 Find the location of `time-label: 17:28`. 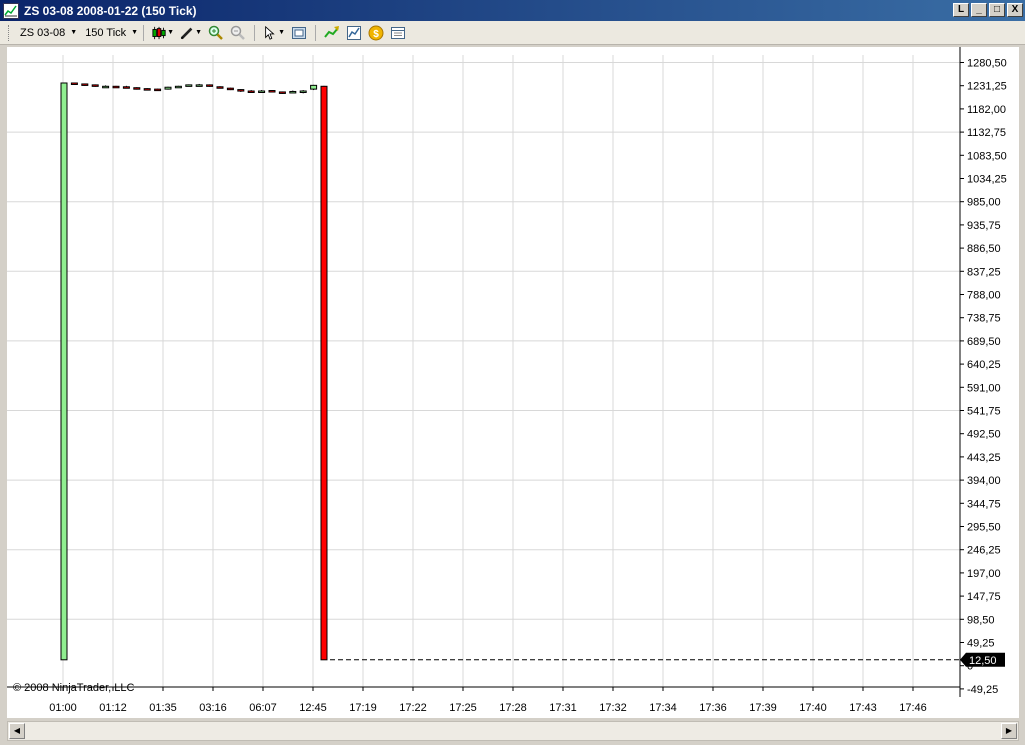

time-label: 17:28 is located at coordinates (513, 708).